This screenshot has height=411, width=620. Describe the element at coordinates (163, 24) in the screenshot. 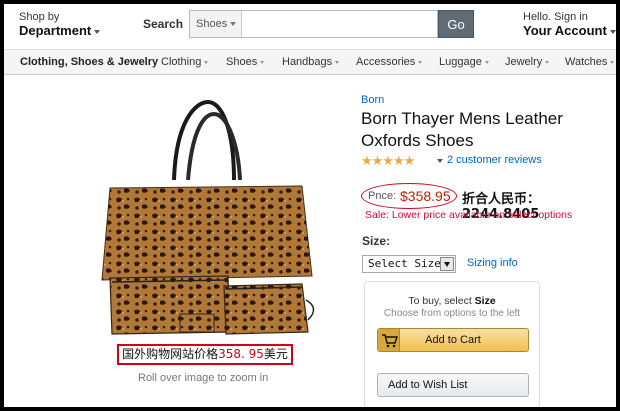

I see `search-label: Search` at that location.